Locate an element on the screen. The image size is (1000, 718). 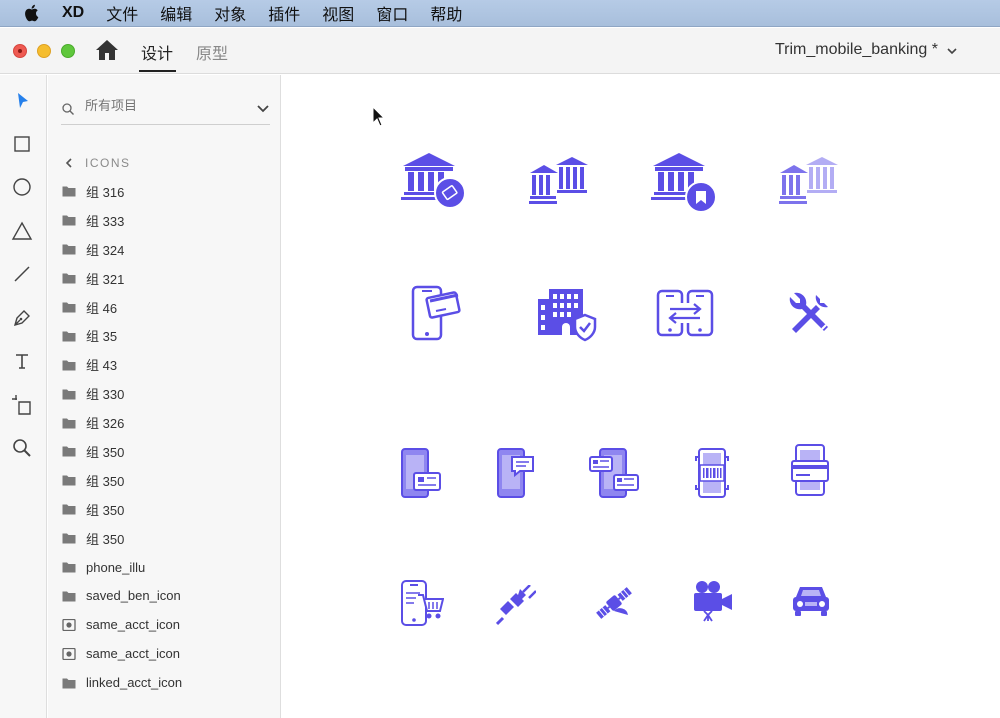
zoom-tool-icon is located at coordinates (22, 448).